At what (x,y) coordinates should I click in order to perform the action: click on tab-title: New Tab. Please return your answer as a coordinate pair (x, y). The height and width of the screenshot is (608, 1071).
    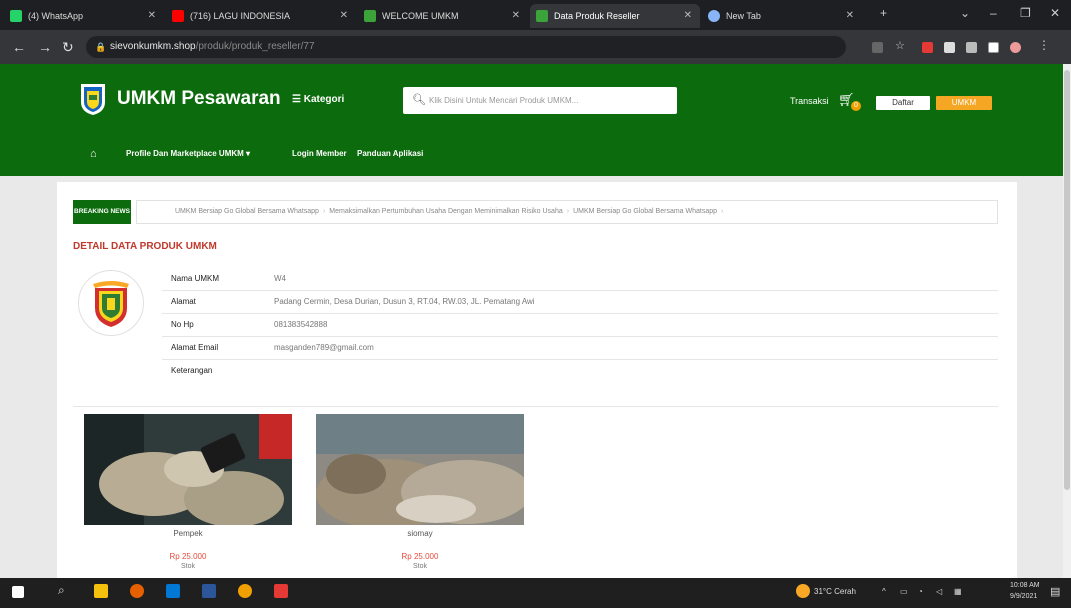
    Looking at the image, I should click on (743, 16).